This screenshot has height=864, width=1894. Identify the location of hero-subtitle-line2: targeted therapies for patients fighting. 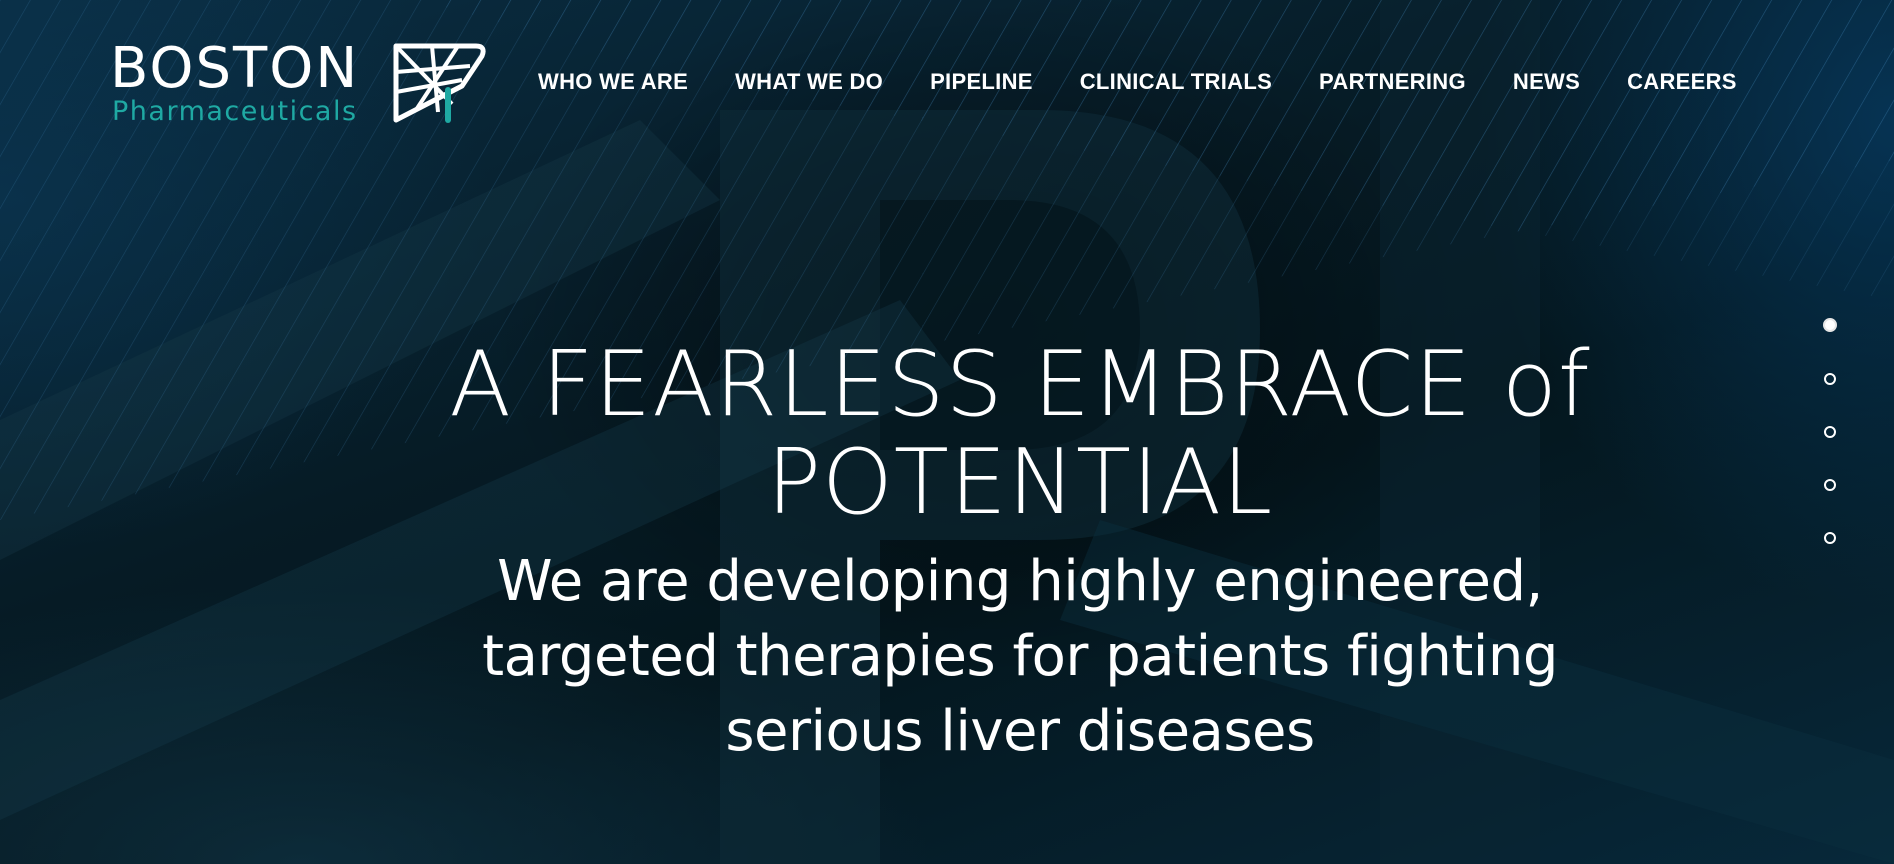
(1020, 656).